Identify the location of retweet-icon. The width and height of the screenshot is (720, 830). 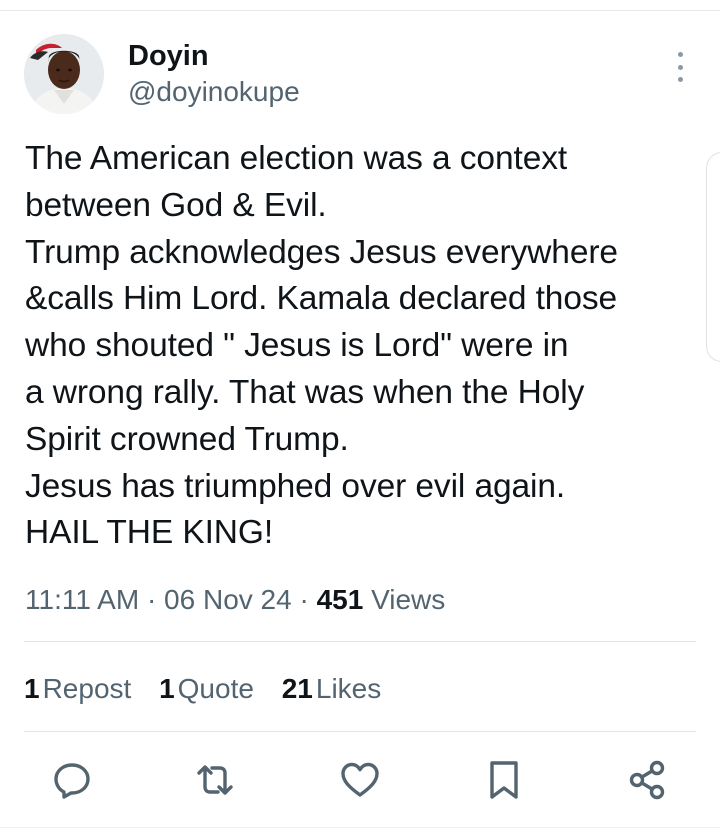
(215, 780).